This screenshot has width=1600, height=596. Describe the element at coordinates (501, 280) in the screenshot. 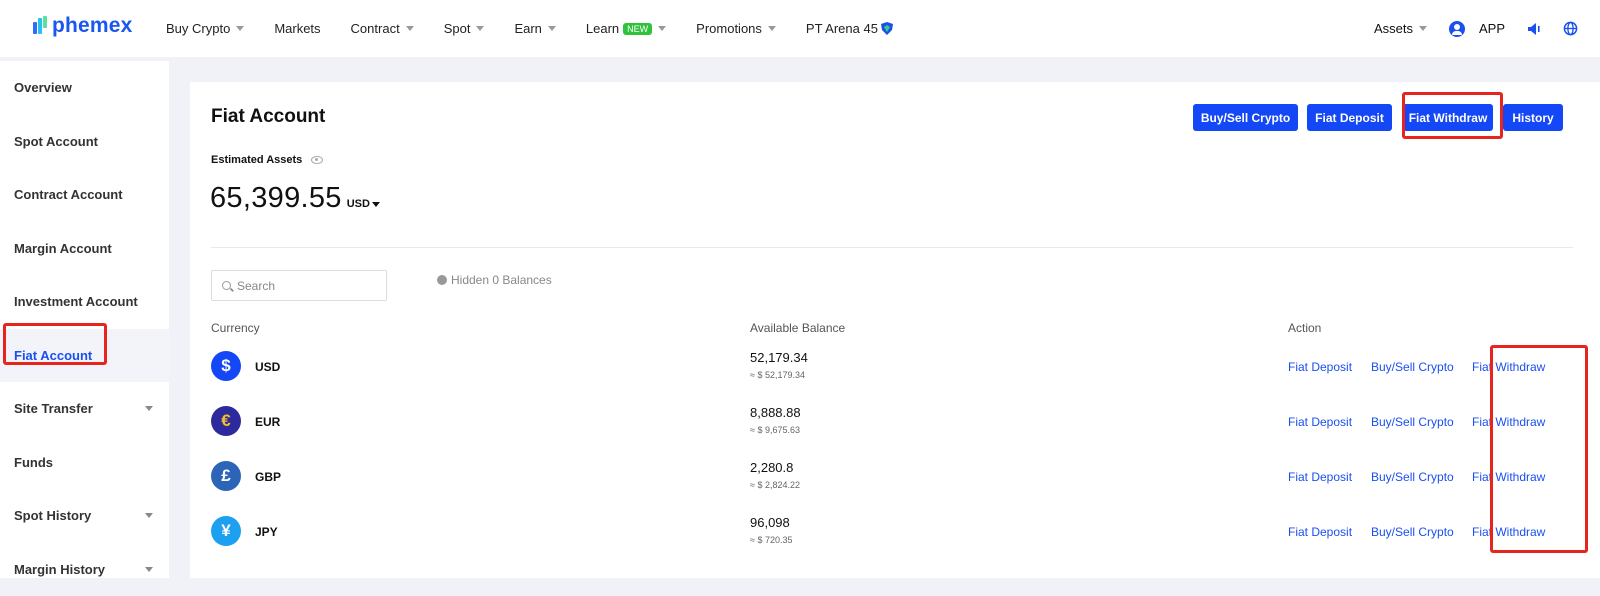

I see `hide-balances-label: Hidden 0 Balances` at that location.